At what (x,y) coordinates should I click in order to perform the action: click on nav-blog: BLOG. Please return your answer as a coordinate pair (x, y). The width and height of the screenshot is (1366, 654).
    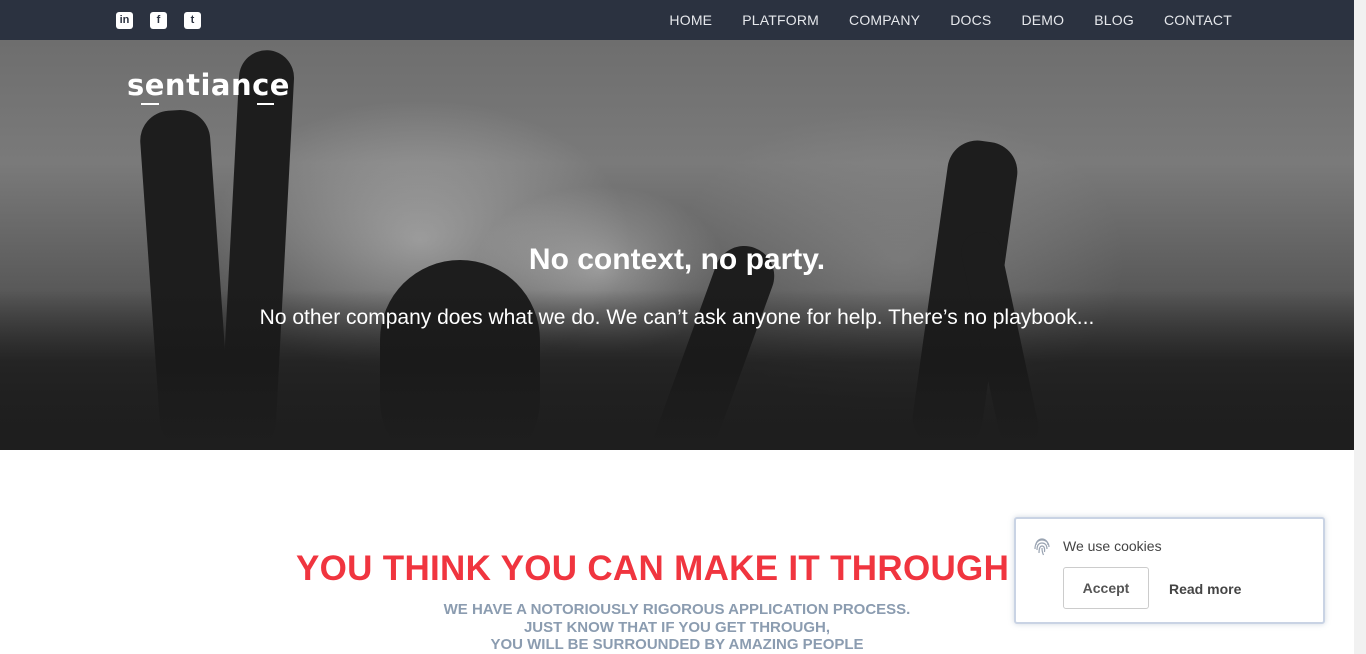
    Looking at the image, I should click on (1114, 20).